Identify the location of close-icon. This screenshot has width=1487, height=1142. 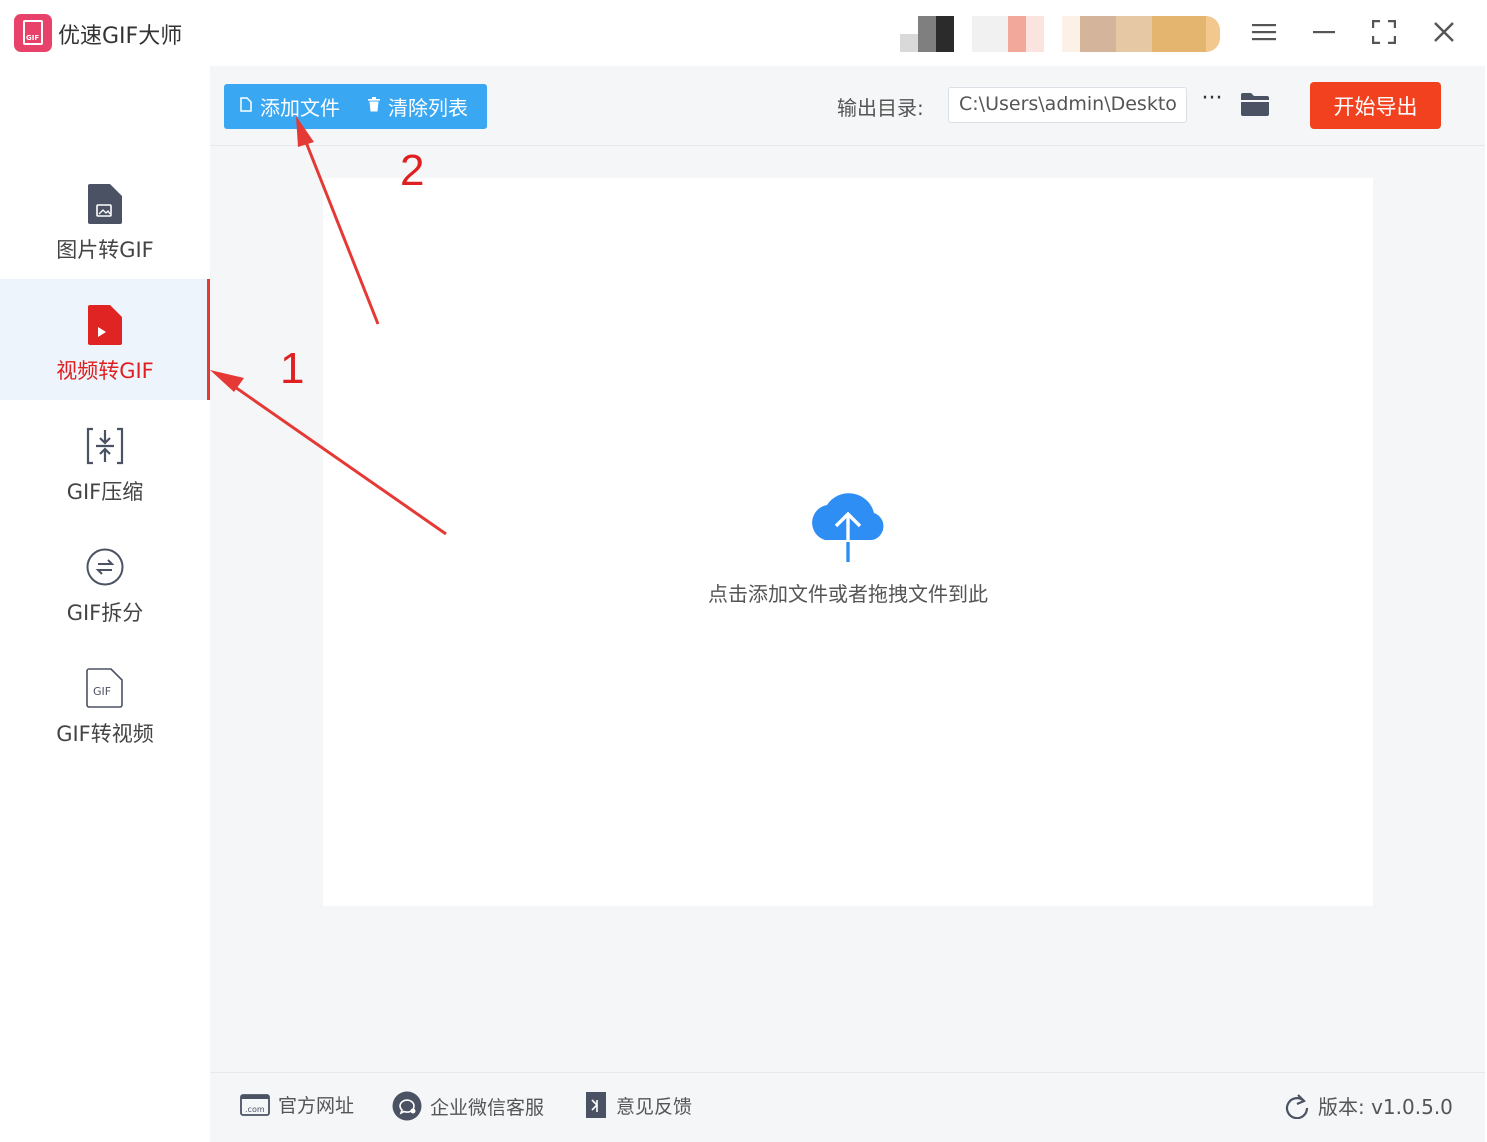
(1444, 32).